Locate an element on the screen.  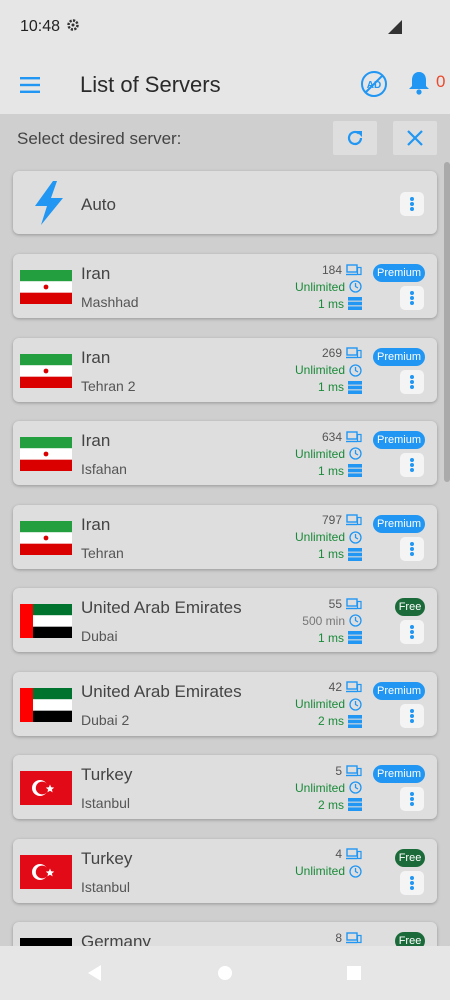
close-icon is located at coordinates (415, 138).